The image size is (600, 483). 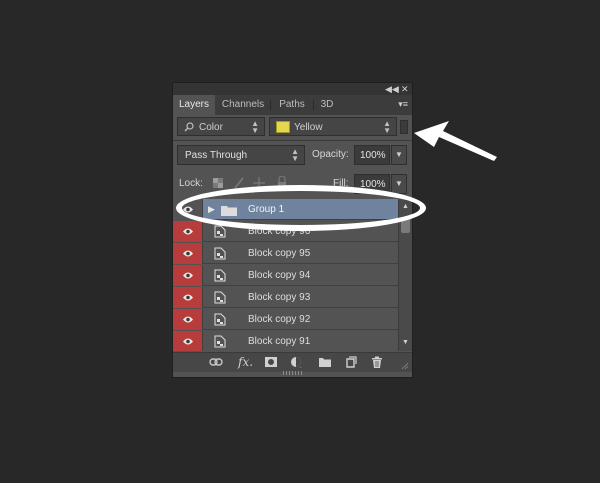 I want to click on annotation-arrow, so click(x=455, y=141).